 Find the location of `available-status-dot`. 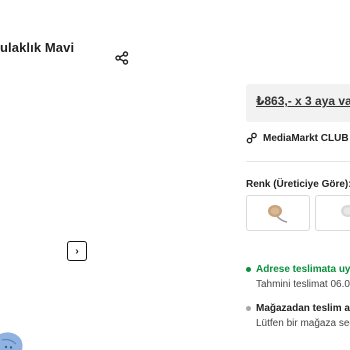

available-status-dot is located at coordinates (248, 269).